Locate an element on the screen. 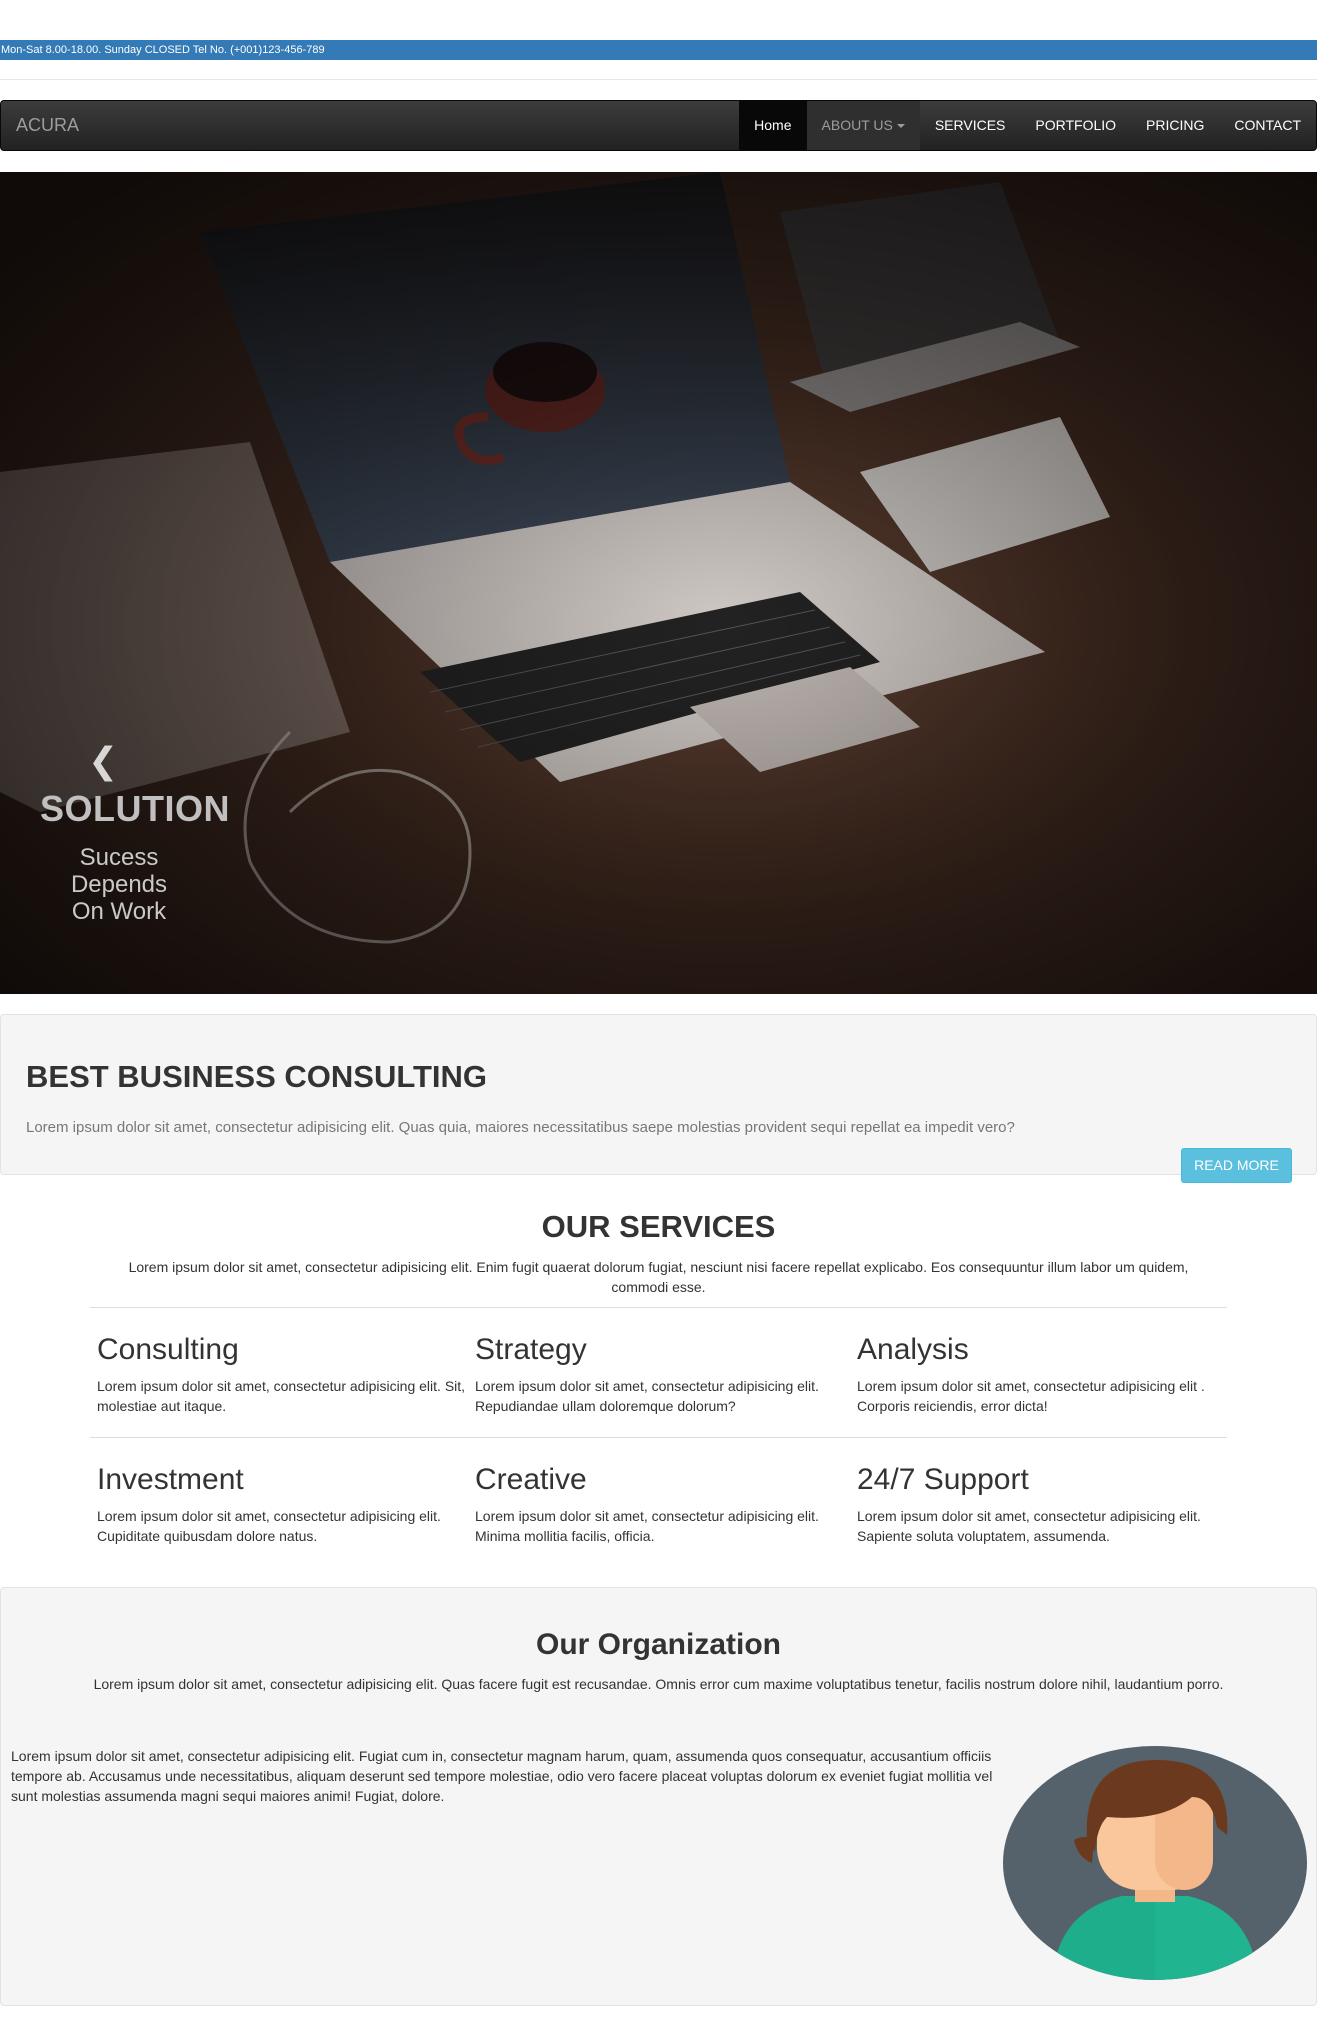  chevron-left-icon: ❮ is located at coordinates (103, 761).